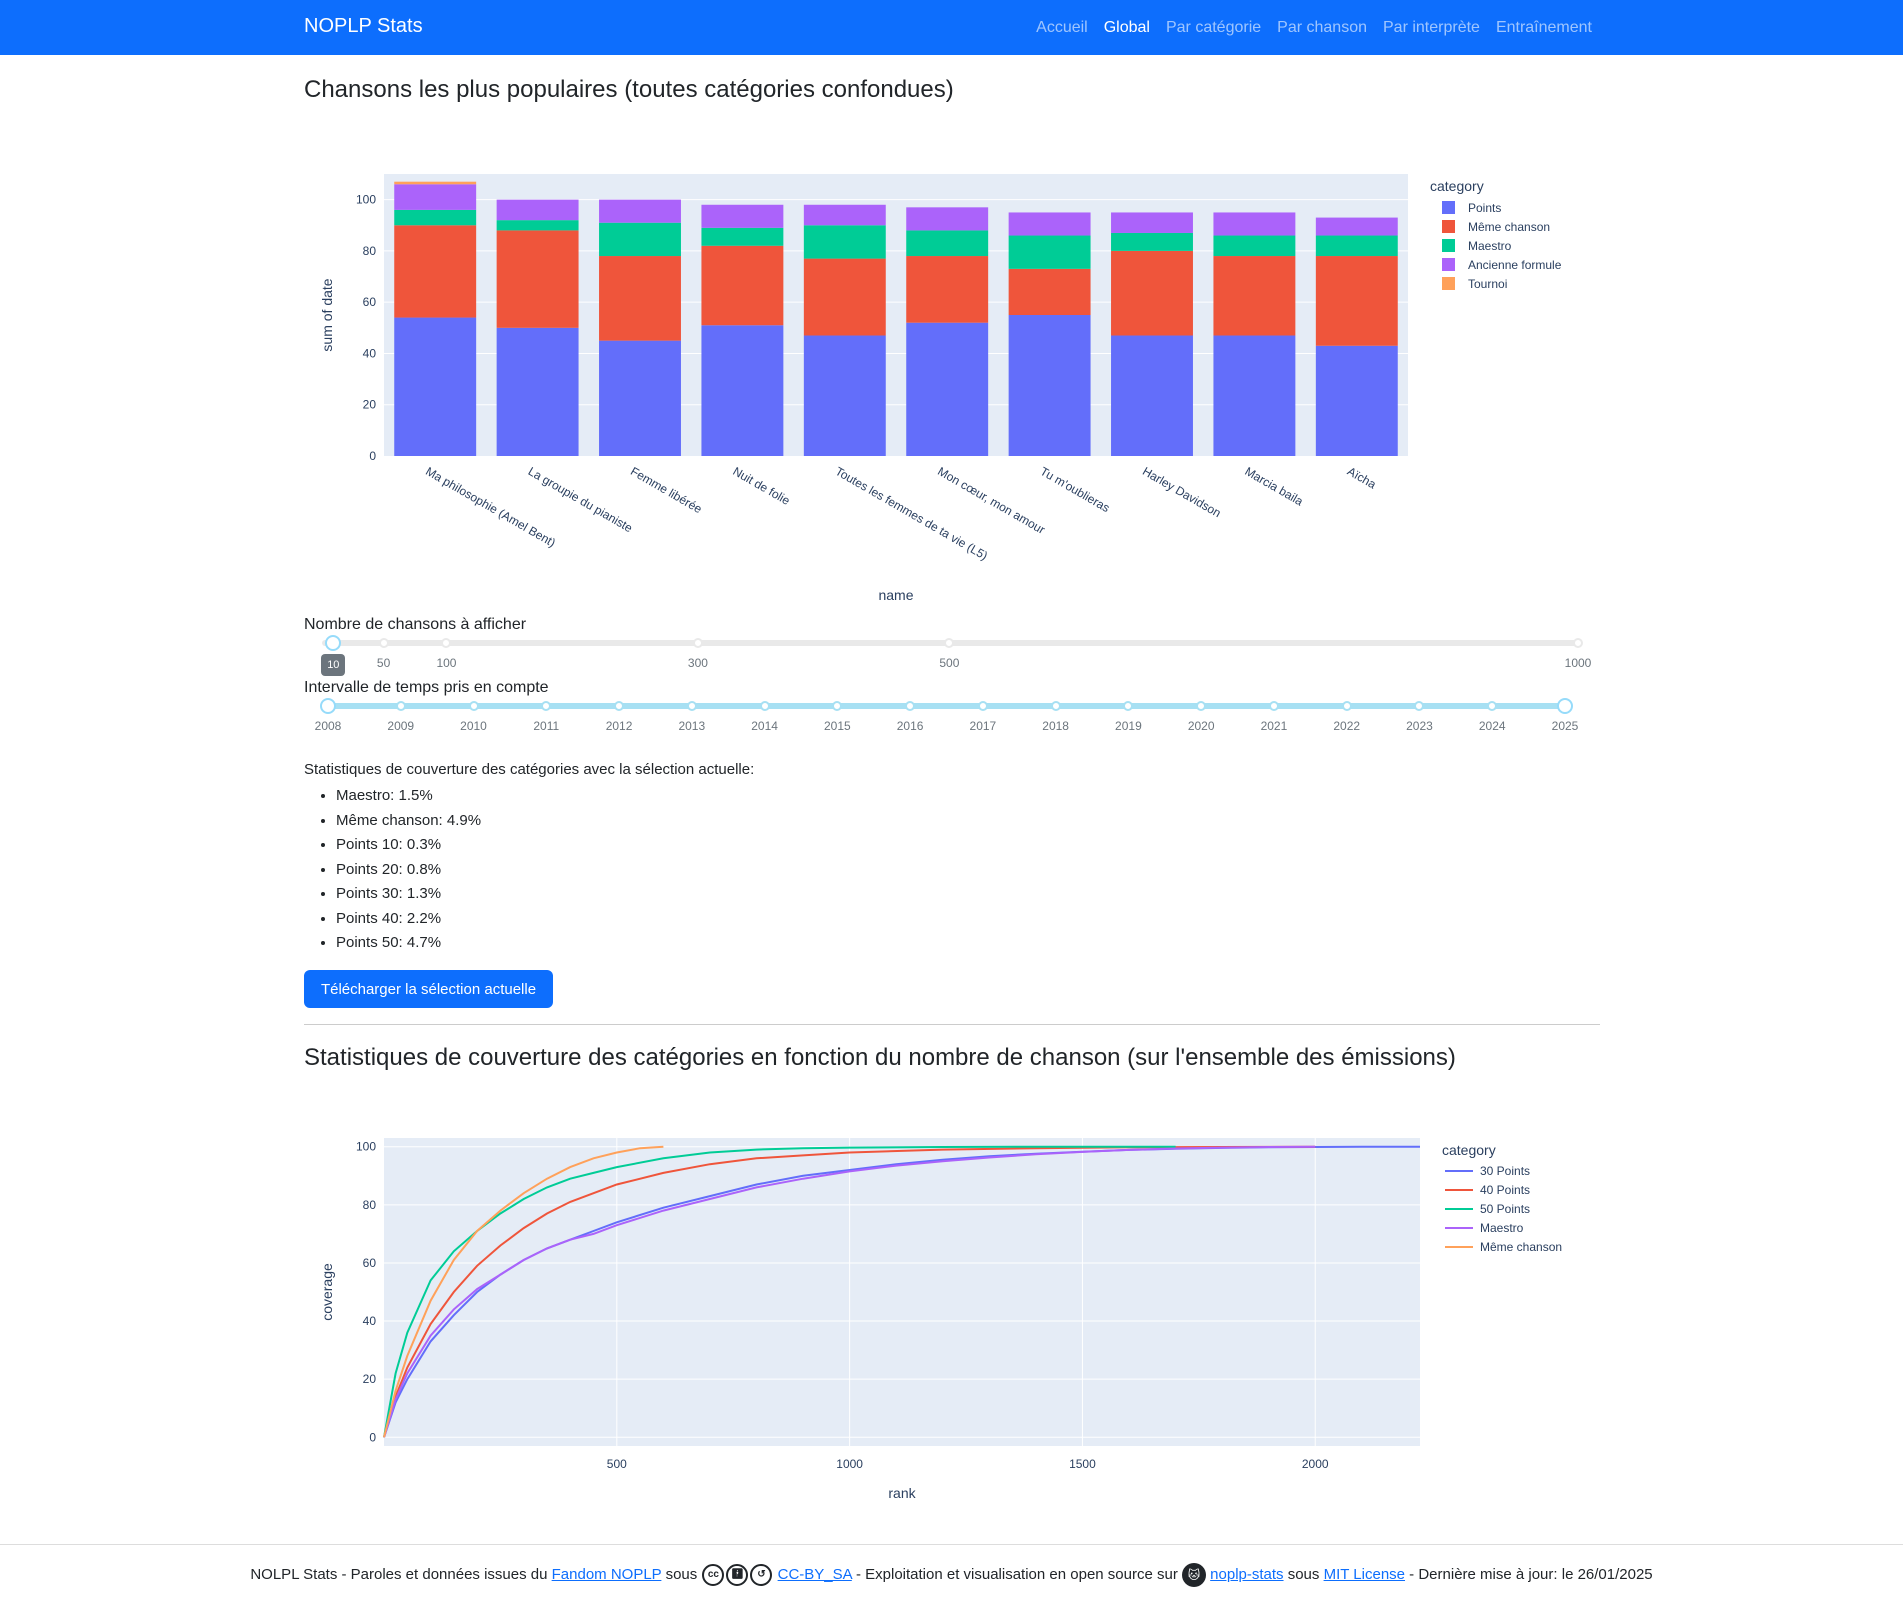 The height and width of the screenshot is (1608, 1903). What do you see at coordinates (1578, 663) in the screenshot?
I see `slider-mark-label: 1000` at bounding box center [1578, 663].